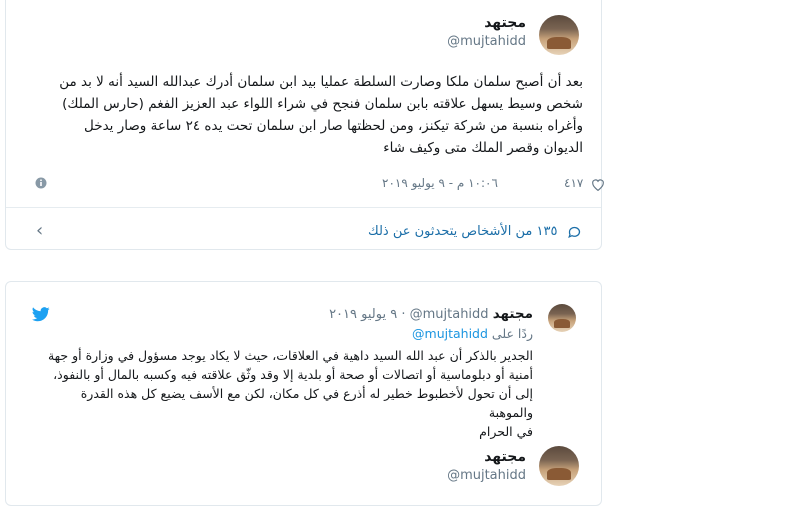 The height and width of the screenshot is (506, 800). Describe the element at coordinates (598, 184) in the screenshot. I see `heart-icon` at that location.